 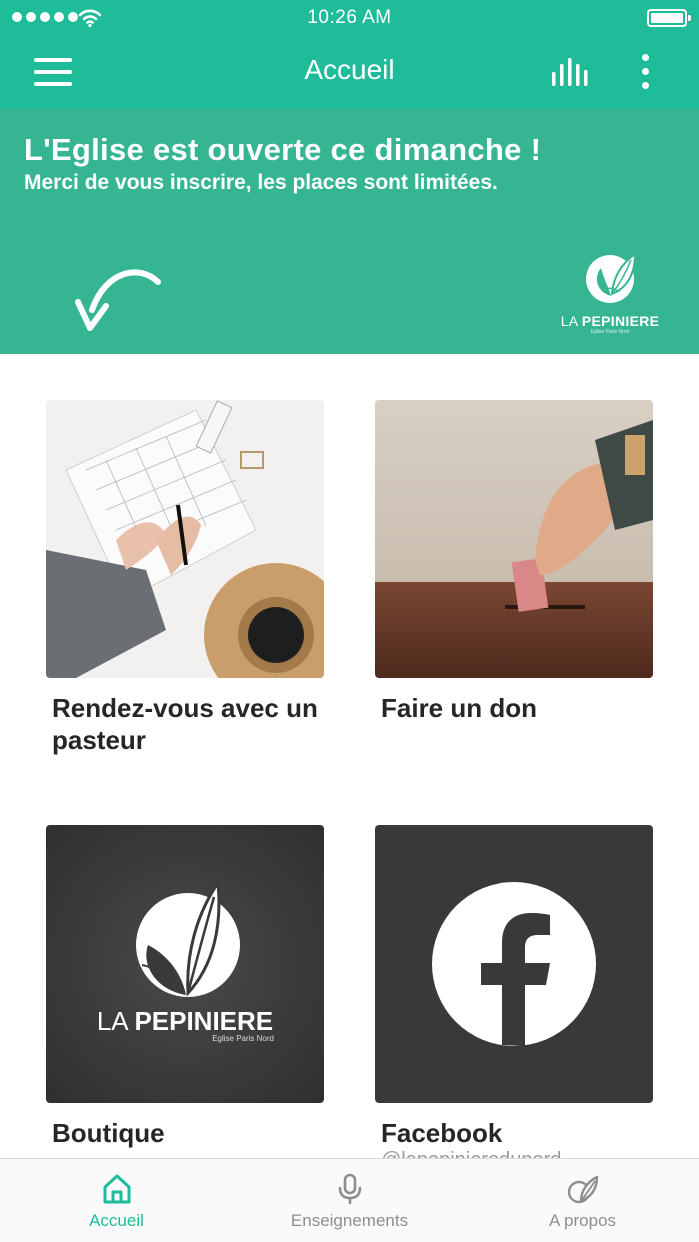 What do you see at coordinates (116, 1220) in the screenshot?
I see `tab-label: Accueil` at bounding box center [116, 1220].